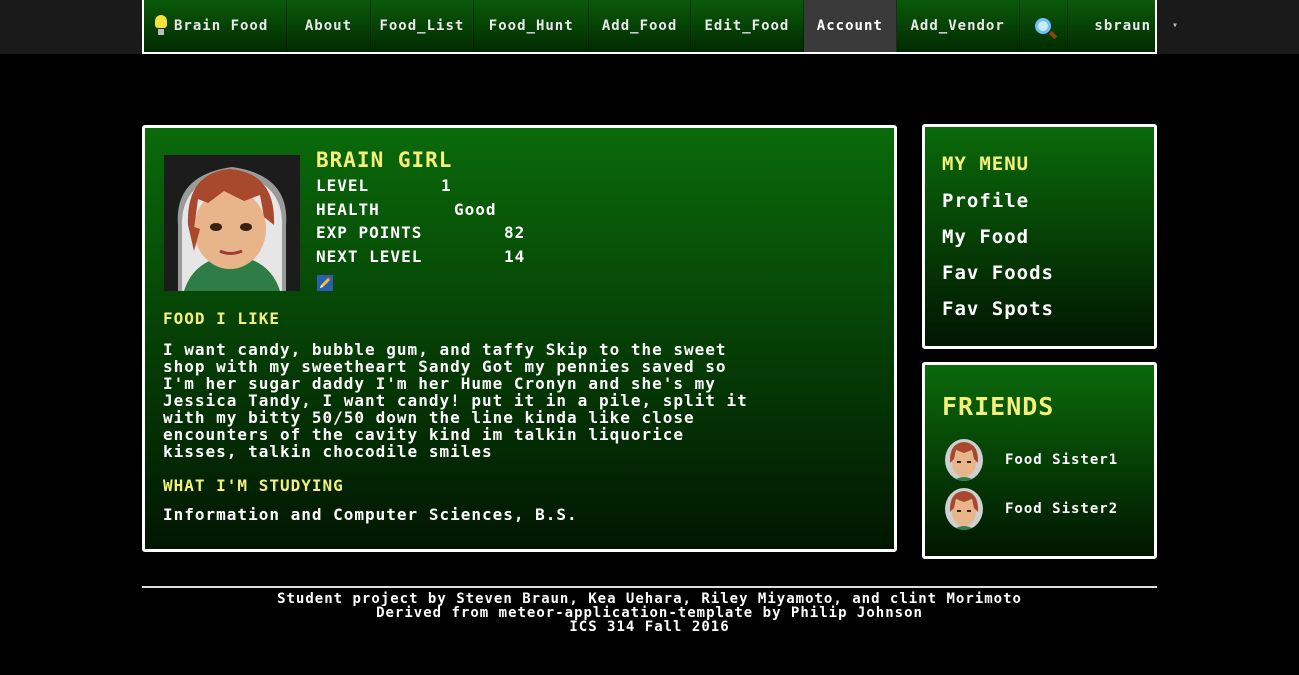 This screenshot has width=1299, height=675. I want to click on nav-account: Account, so click(850, 26).